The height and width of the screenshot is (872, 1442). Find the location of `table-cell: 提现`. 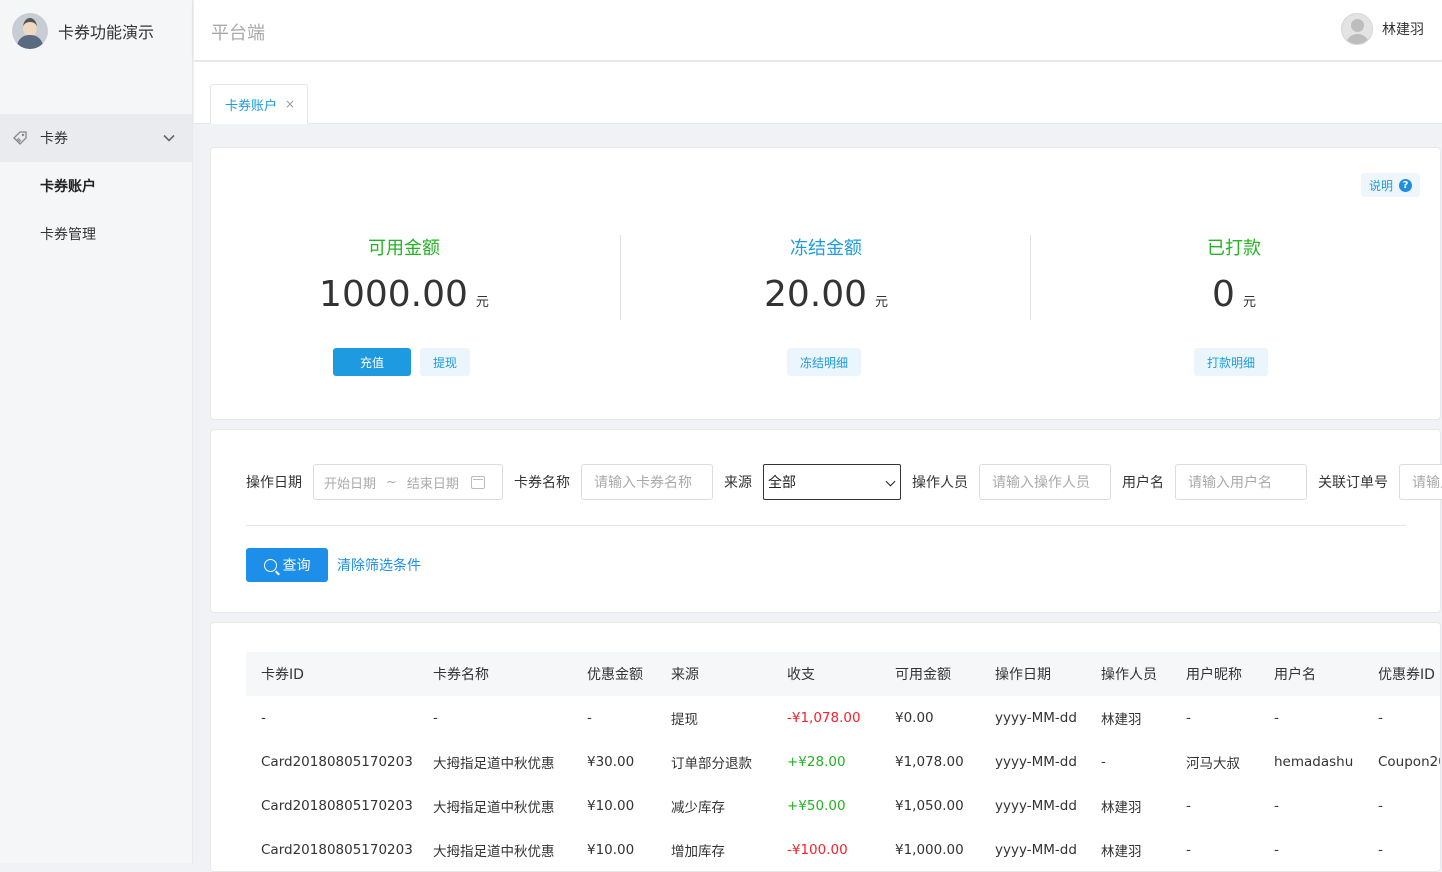

table-cell: 提现 is located at coordinates (684, 720).